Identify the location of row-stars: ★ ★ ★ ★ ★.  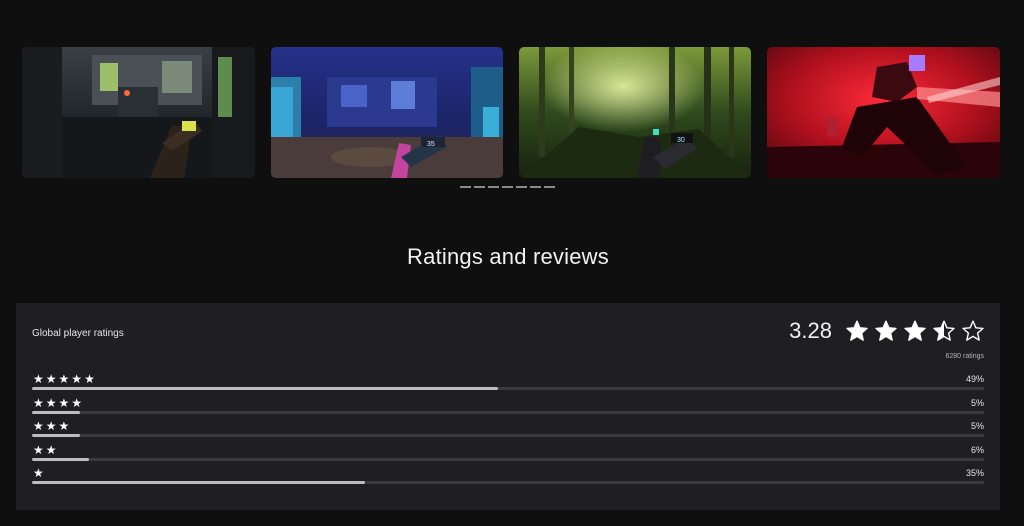
(64, 379).